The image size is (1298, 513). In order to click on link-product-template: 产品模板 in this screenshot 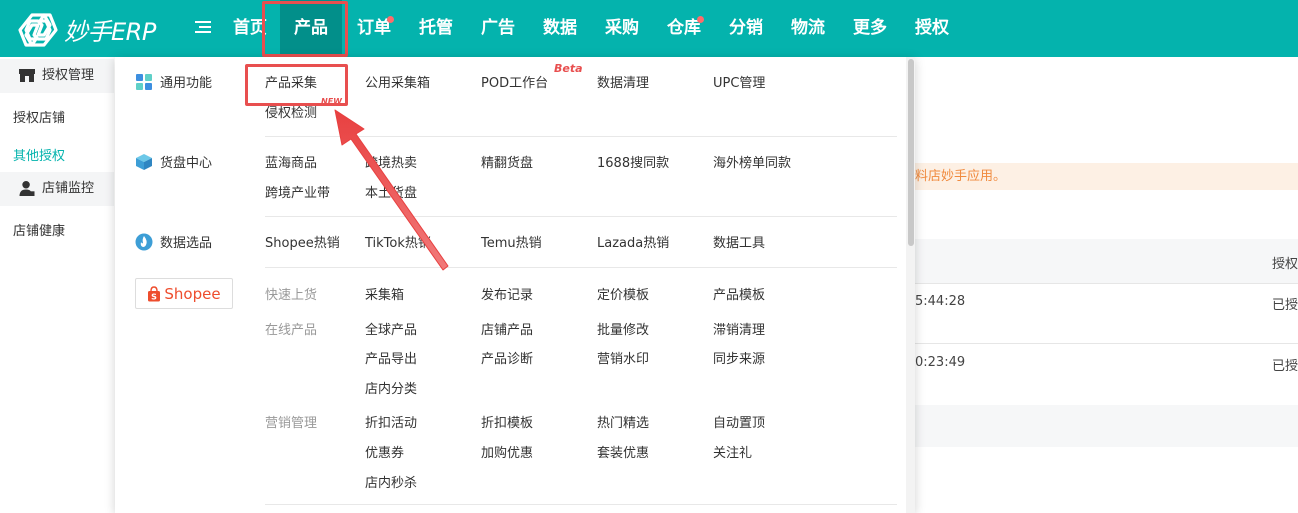, I will do `click(739, 293)`.